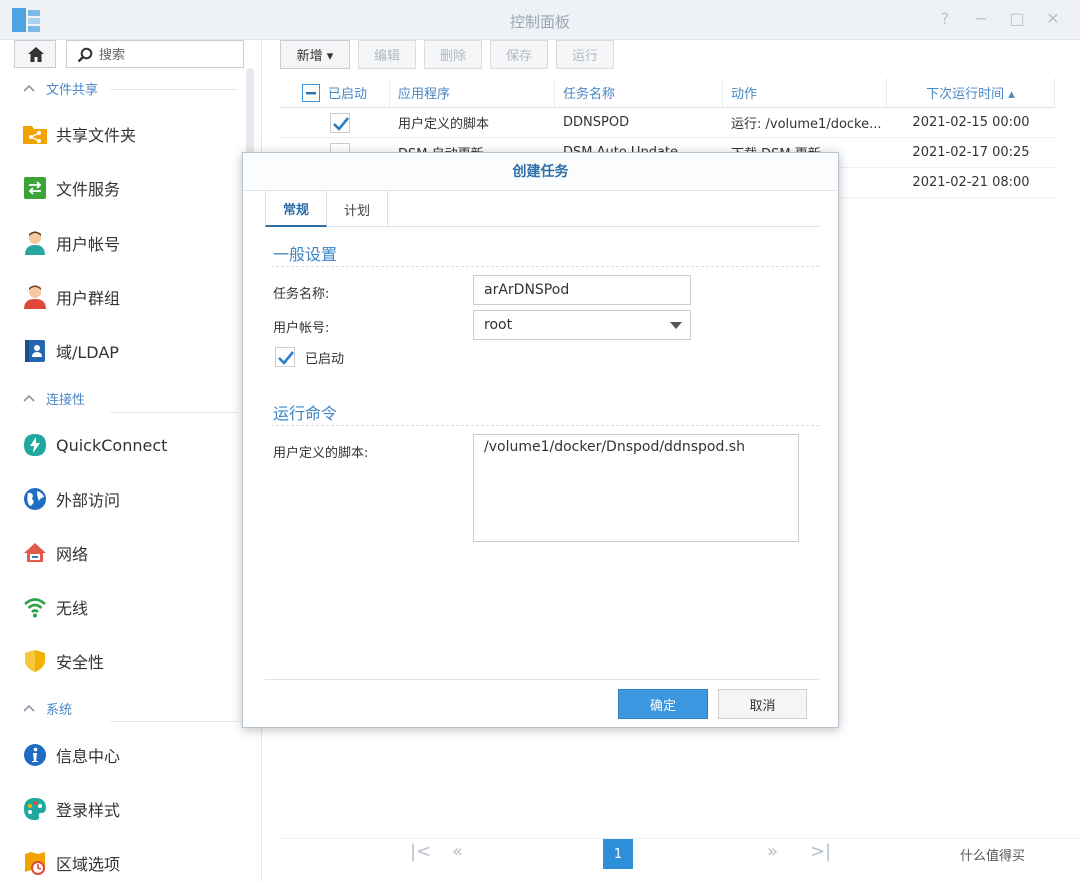 The width and height of the screenshot is (1080, 882). Describe the element at coordinates (639, 92) in the screenshot. I see `column-task-name: 任务名称` at that location.